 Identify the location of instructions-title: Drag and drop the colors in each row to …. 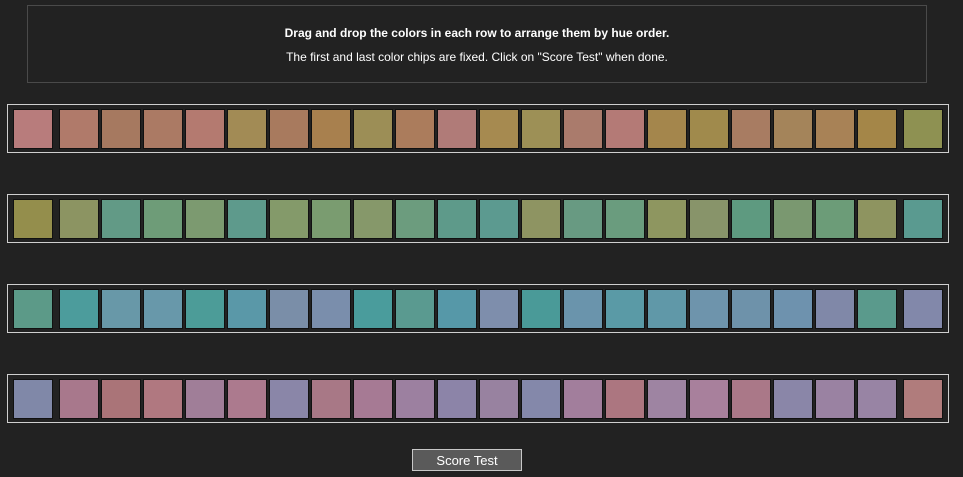
(477, 33).